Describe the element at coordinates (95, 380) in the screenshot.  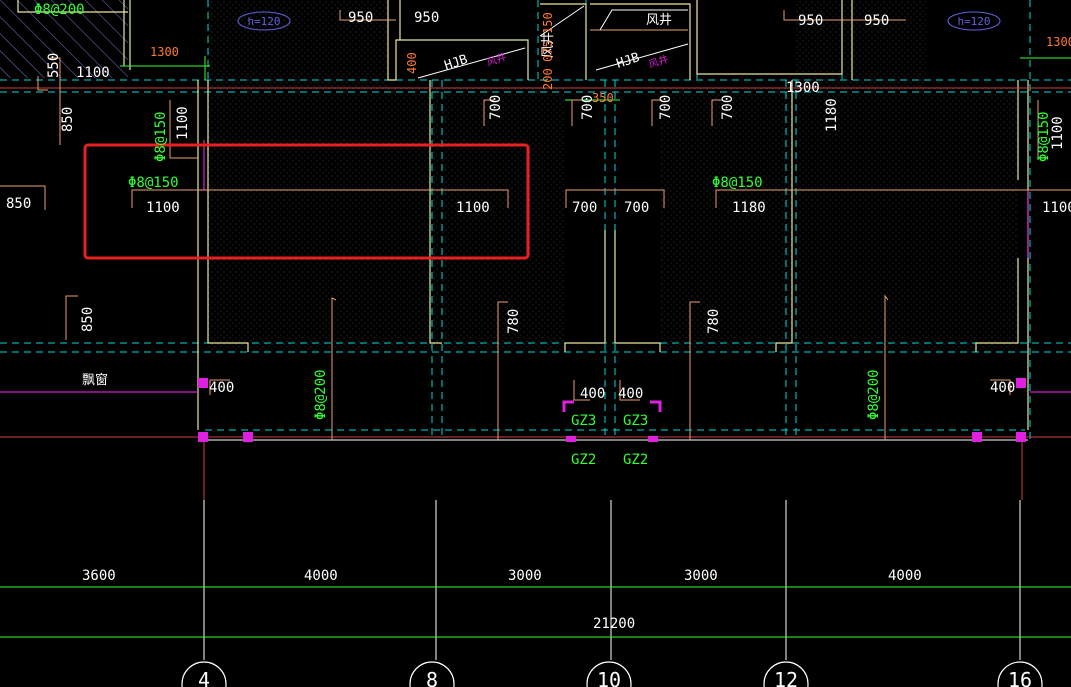
I see `bay-window-label: 飘窗` at that location.